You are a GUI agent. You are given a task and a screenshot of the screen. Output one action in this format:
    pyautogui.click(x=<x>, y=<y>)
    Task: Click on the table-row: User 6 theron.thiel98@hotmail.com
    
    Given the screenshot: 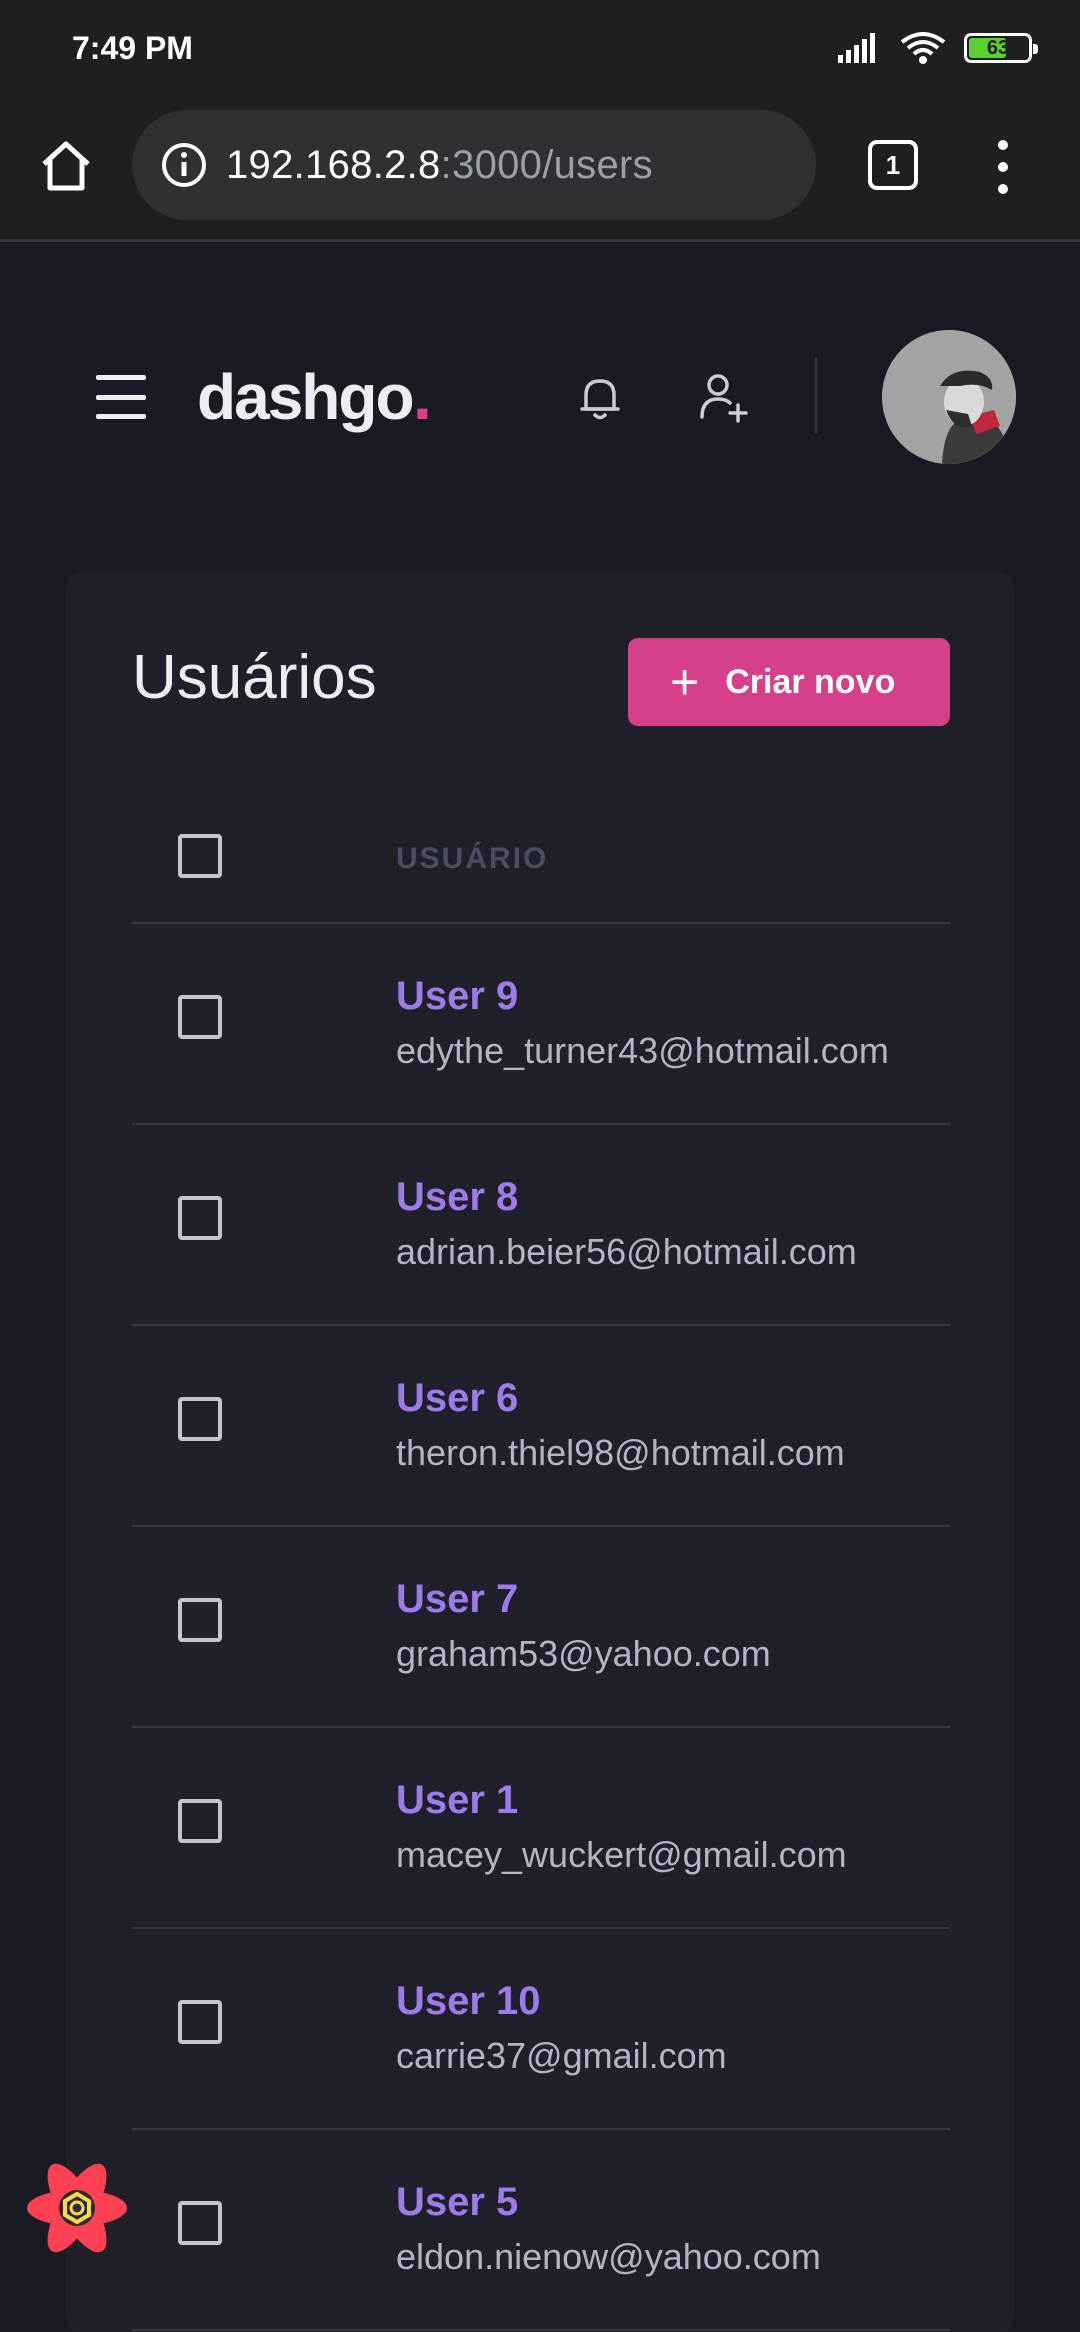 What is the action you would take?
    pyautogui.click(x=541, y=1426)
    